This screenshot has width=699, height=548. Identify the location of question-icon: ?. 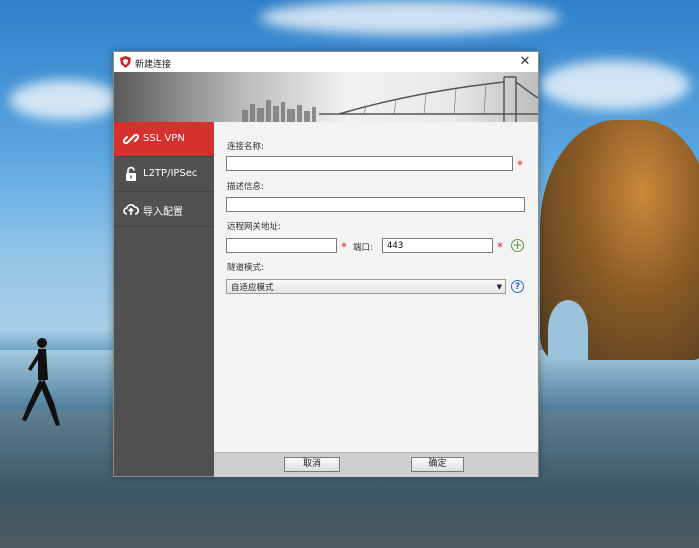
(517, 287).